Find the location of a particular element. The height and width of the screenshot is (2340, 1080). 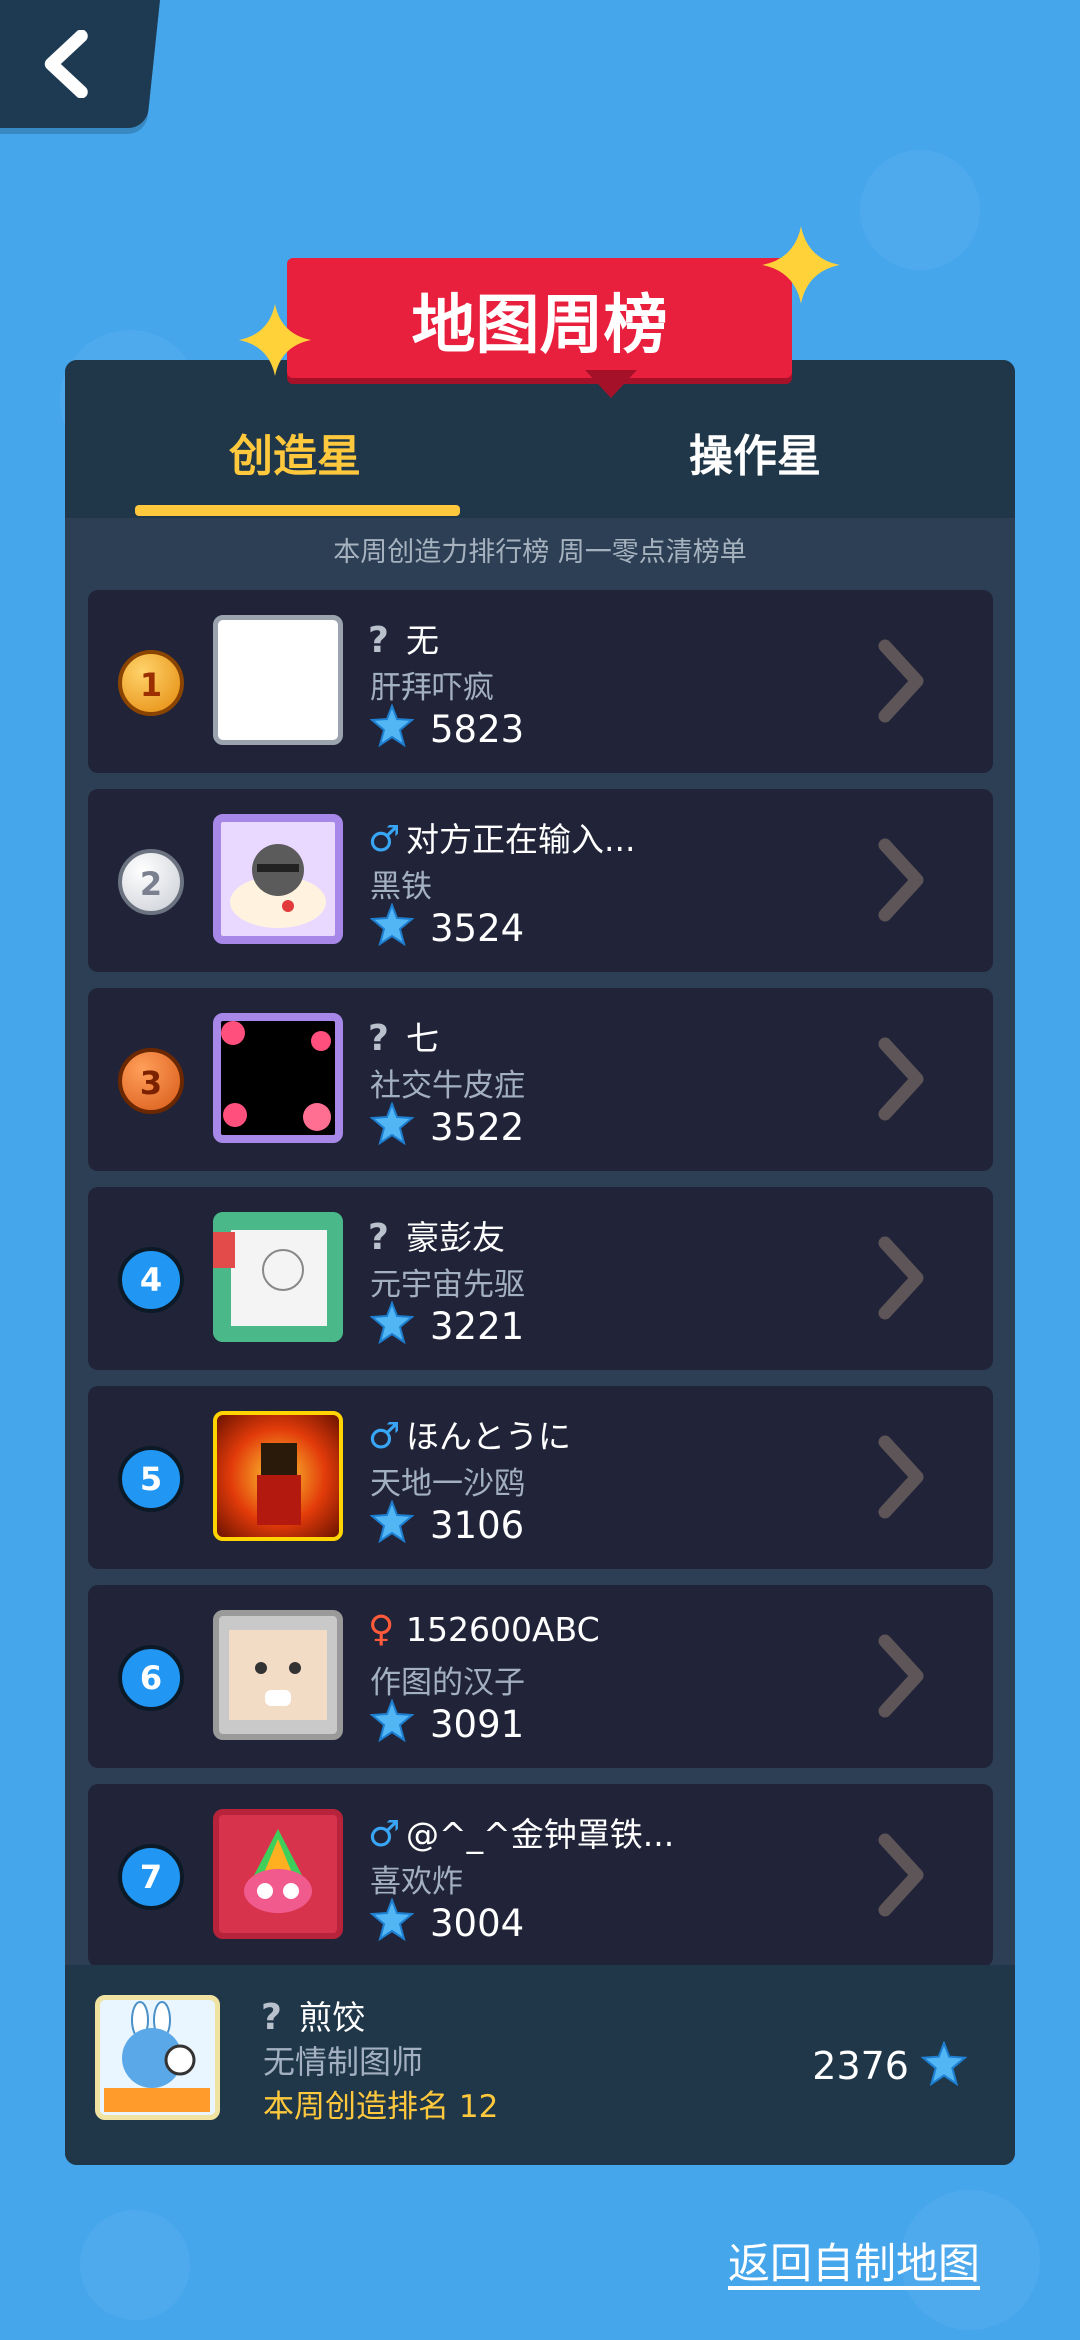

score-line: 3522 is located at coordinates (447, 1125).